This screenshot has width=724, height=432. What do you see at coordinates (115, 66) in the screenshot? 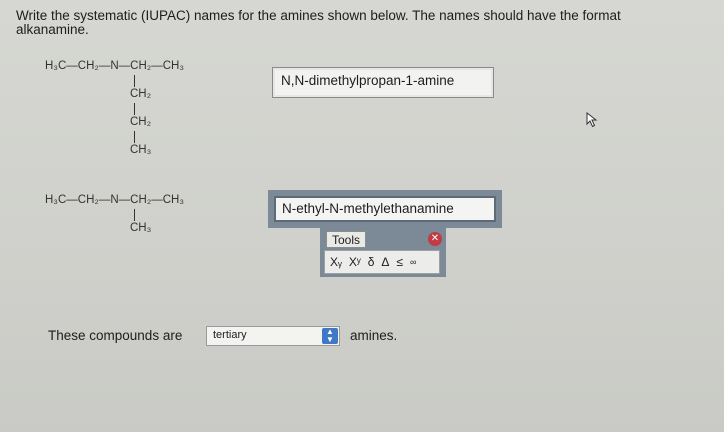
I see `structure-1-main-chain: H₃C—CH₂—N—CH₂—CH₃` at bounding box center [115, 66].